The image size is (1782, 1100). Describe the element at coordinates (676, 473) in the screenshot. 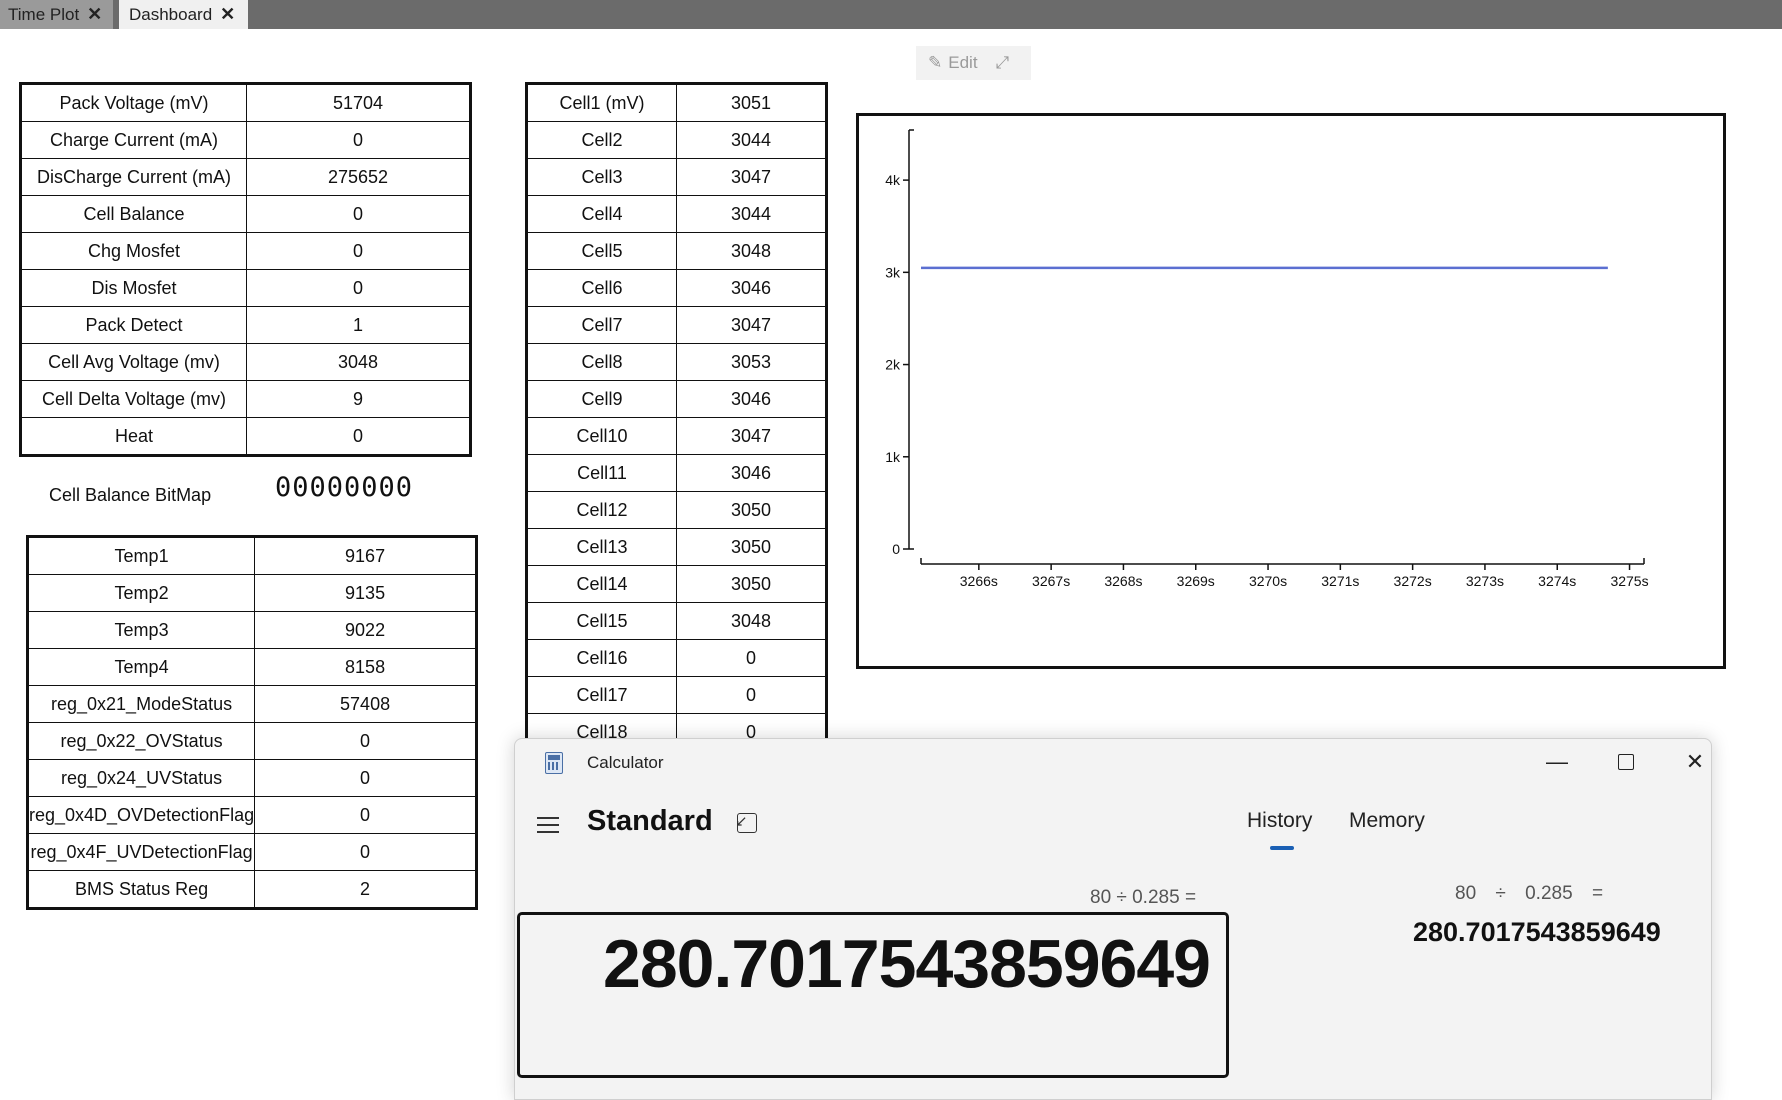

I see `table-row: Cell11 3046` at that location.